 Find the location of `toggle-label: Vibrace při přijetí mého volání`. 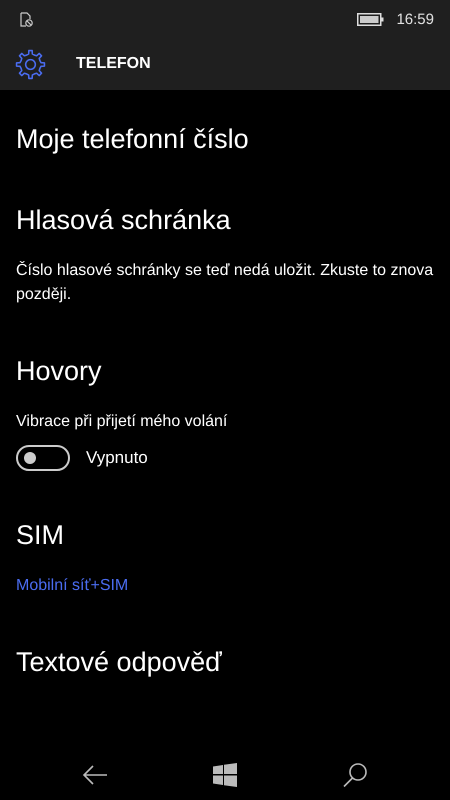

toggle-label: Vibrace při přijetí mého volání is located at coordinates (122, 422).